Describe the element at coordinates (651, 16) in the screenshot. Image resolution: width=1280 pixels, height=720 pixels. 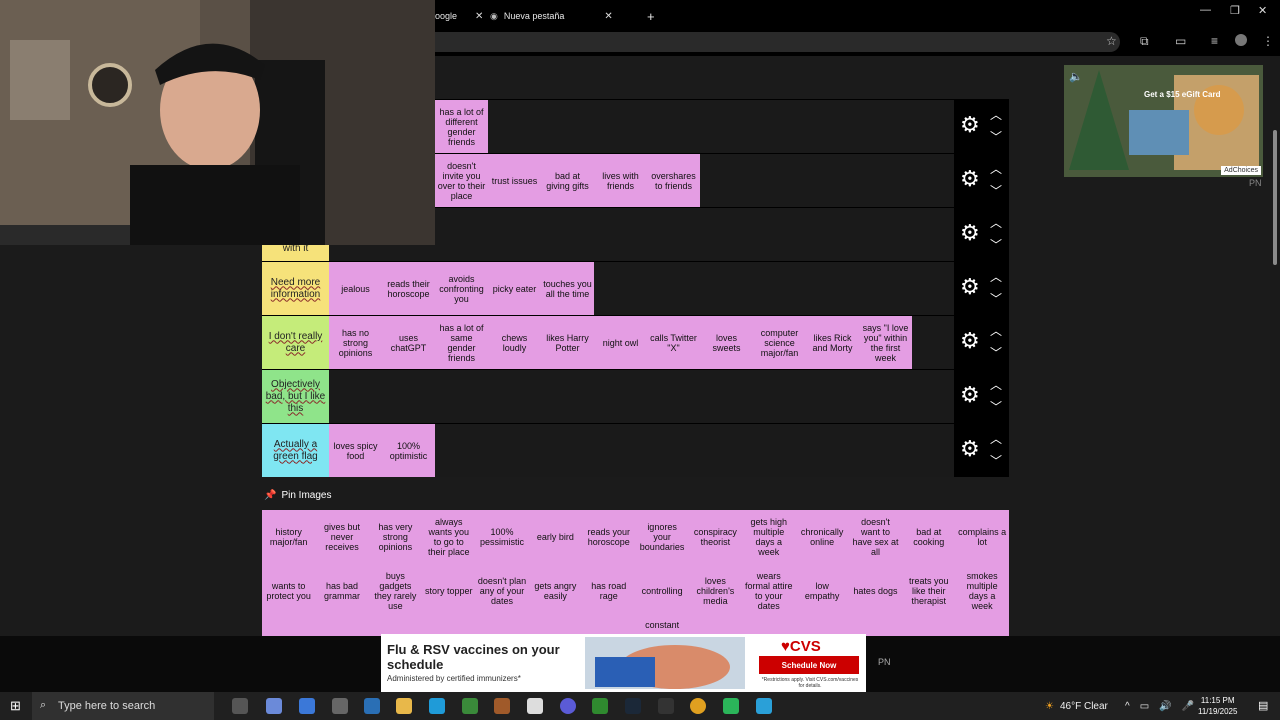
I see `new-tab-button: +` at that location.